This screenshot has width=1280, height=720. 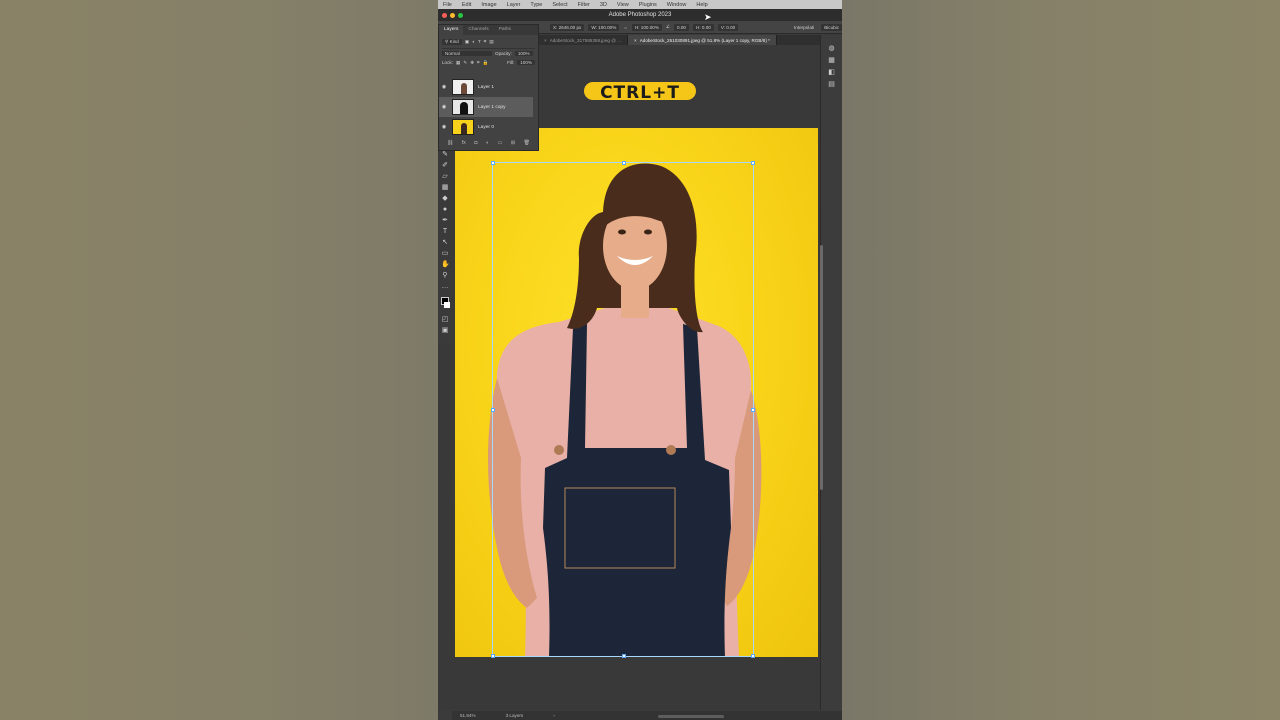 I want to click on tab-layers: Layers, so click(x=451, y=30).